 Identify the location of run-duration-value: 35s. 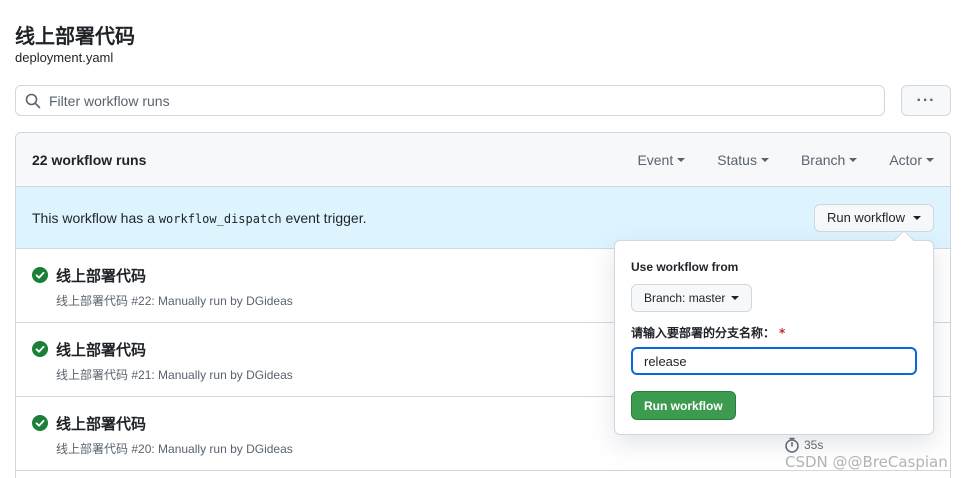
(814, 445).